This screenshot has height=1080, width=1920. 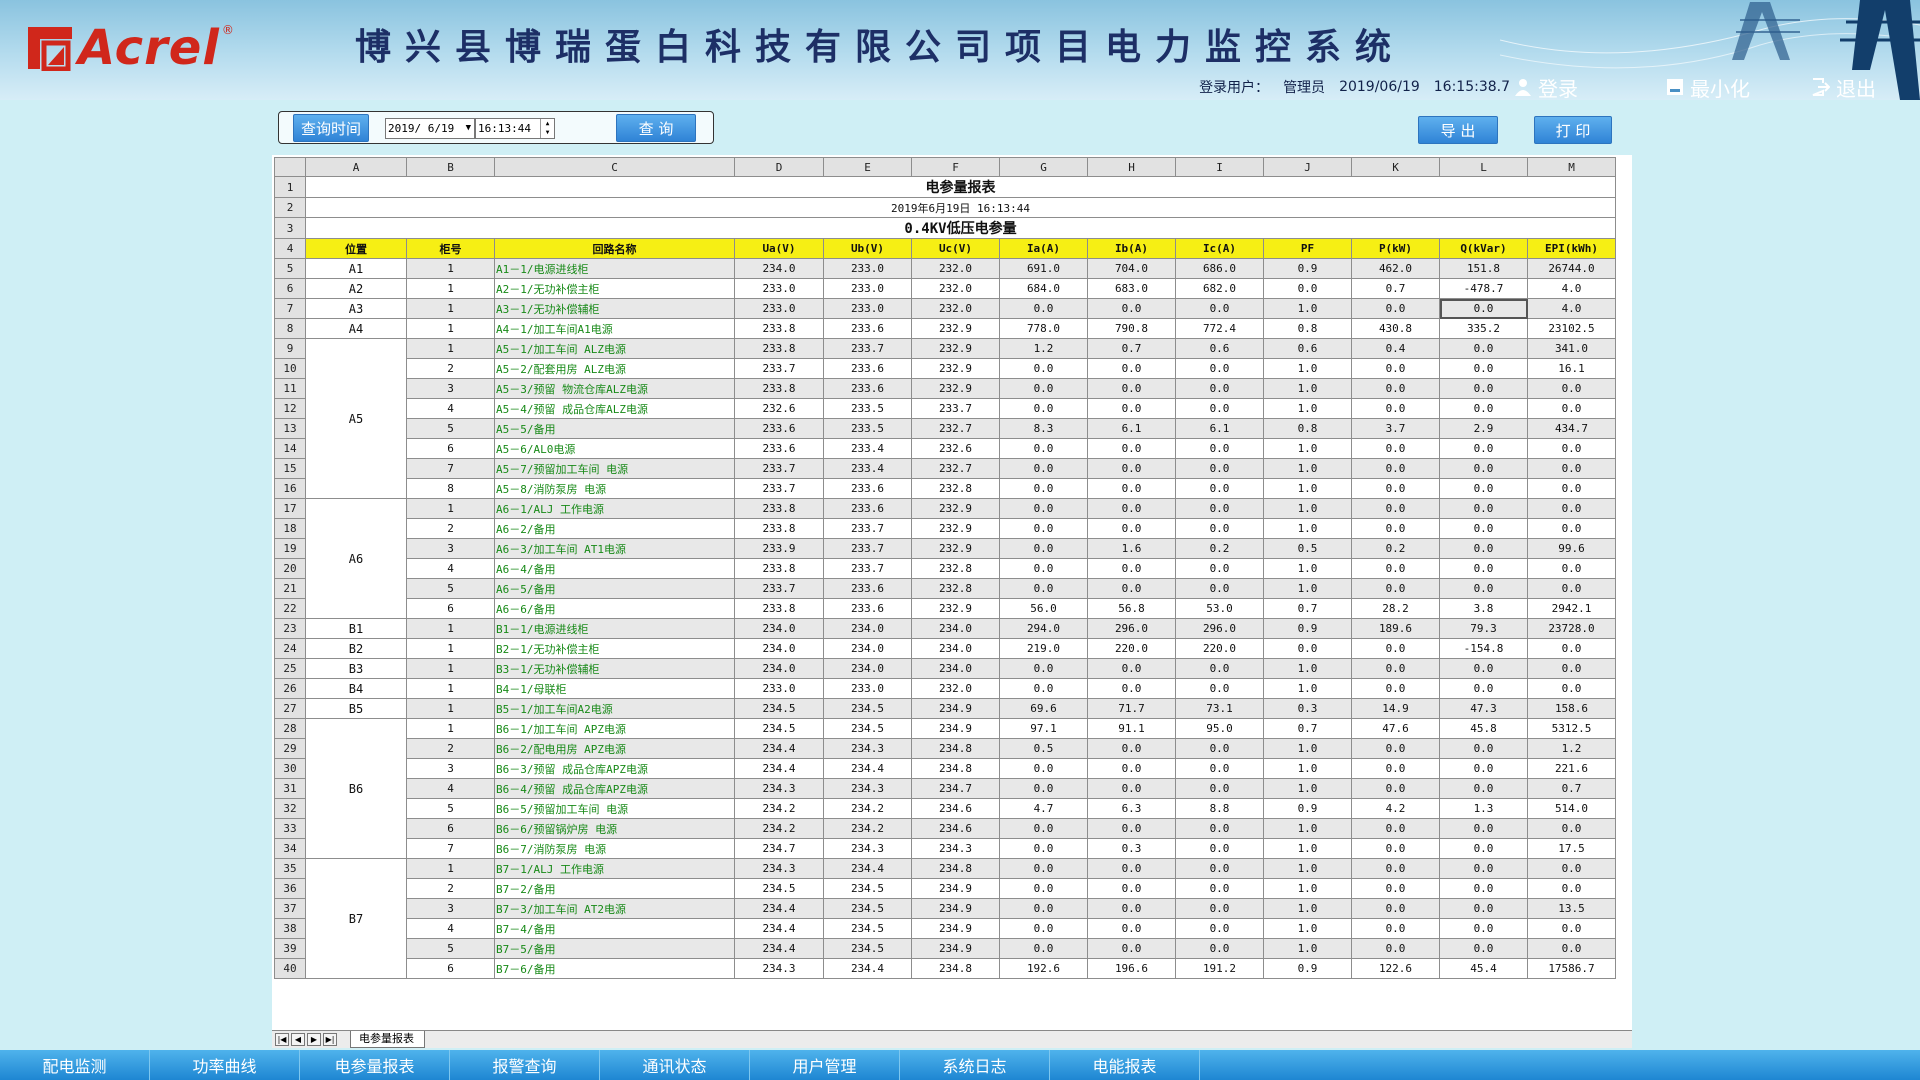 I want to click on value-cell: 232.0, so click(x=955, y=288).